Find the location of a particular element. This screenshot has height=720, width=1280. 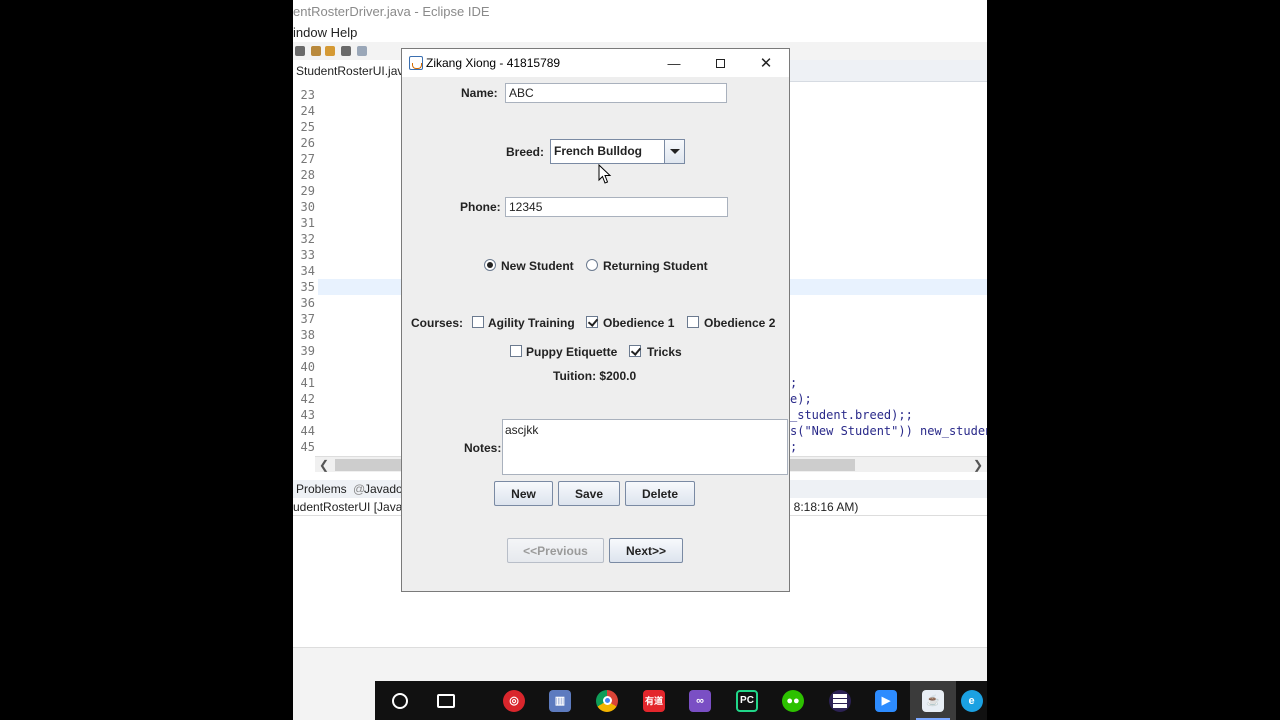

eclipse-menu-window-help: indow Help is located at coordinates (325, 32).